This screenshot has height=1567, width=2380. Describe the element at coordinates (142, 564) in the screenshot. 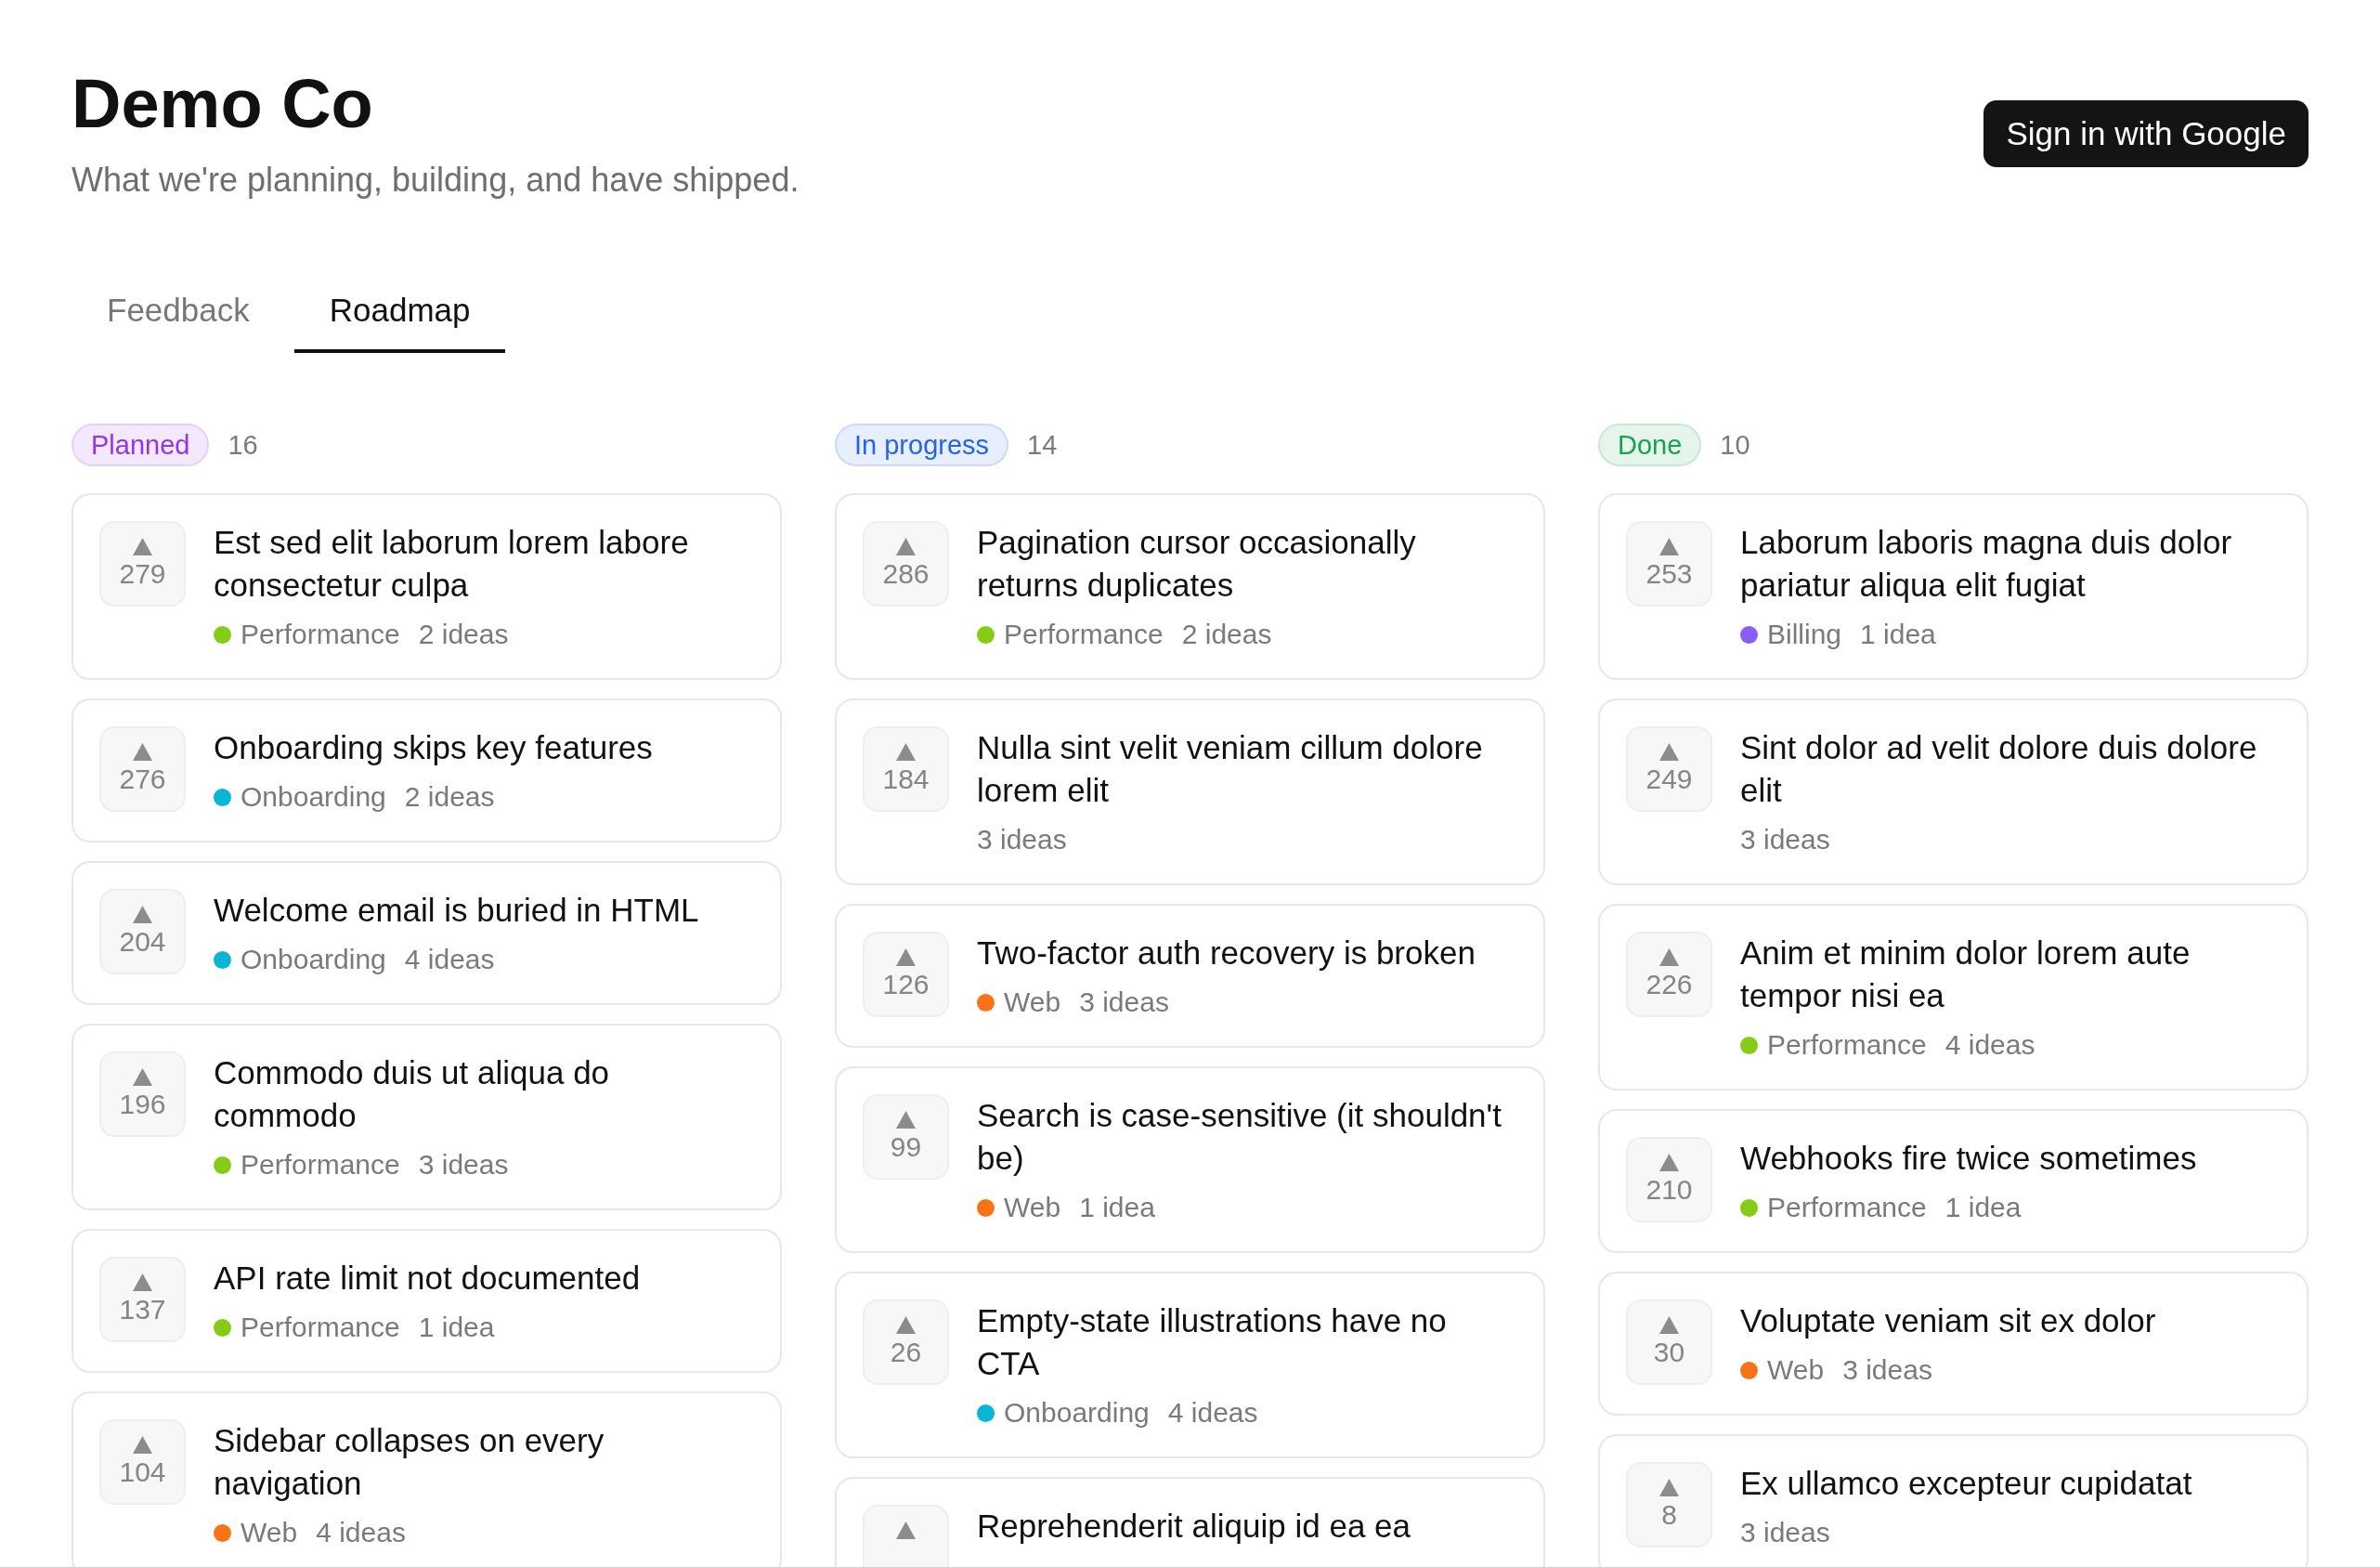

I see `upvote-button: 279` at that location.